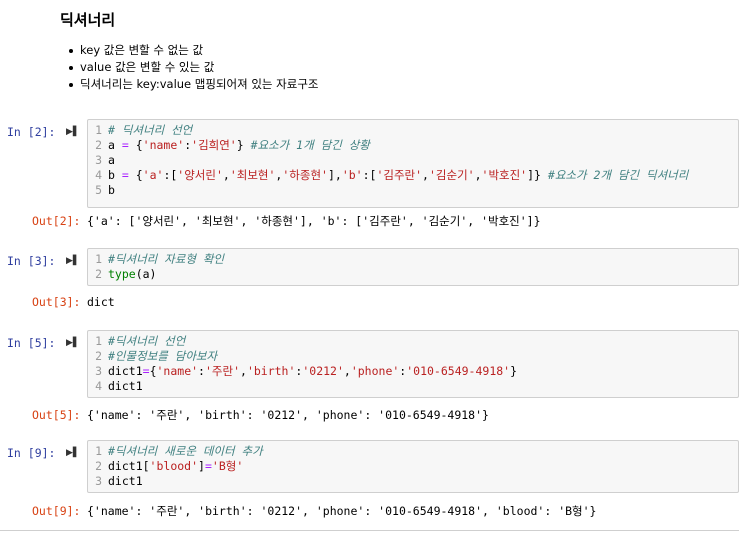 The width and height of the screenshot is (739, 539). I want to click on code-line: 1 #딕셔너리 새로운 데이터 추가, so click(413, 451).